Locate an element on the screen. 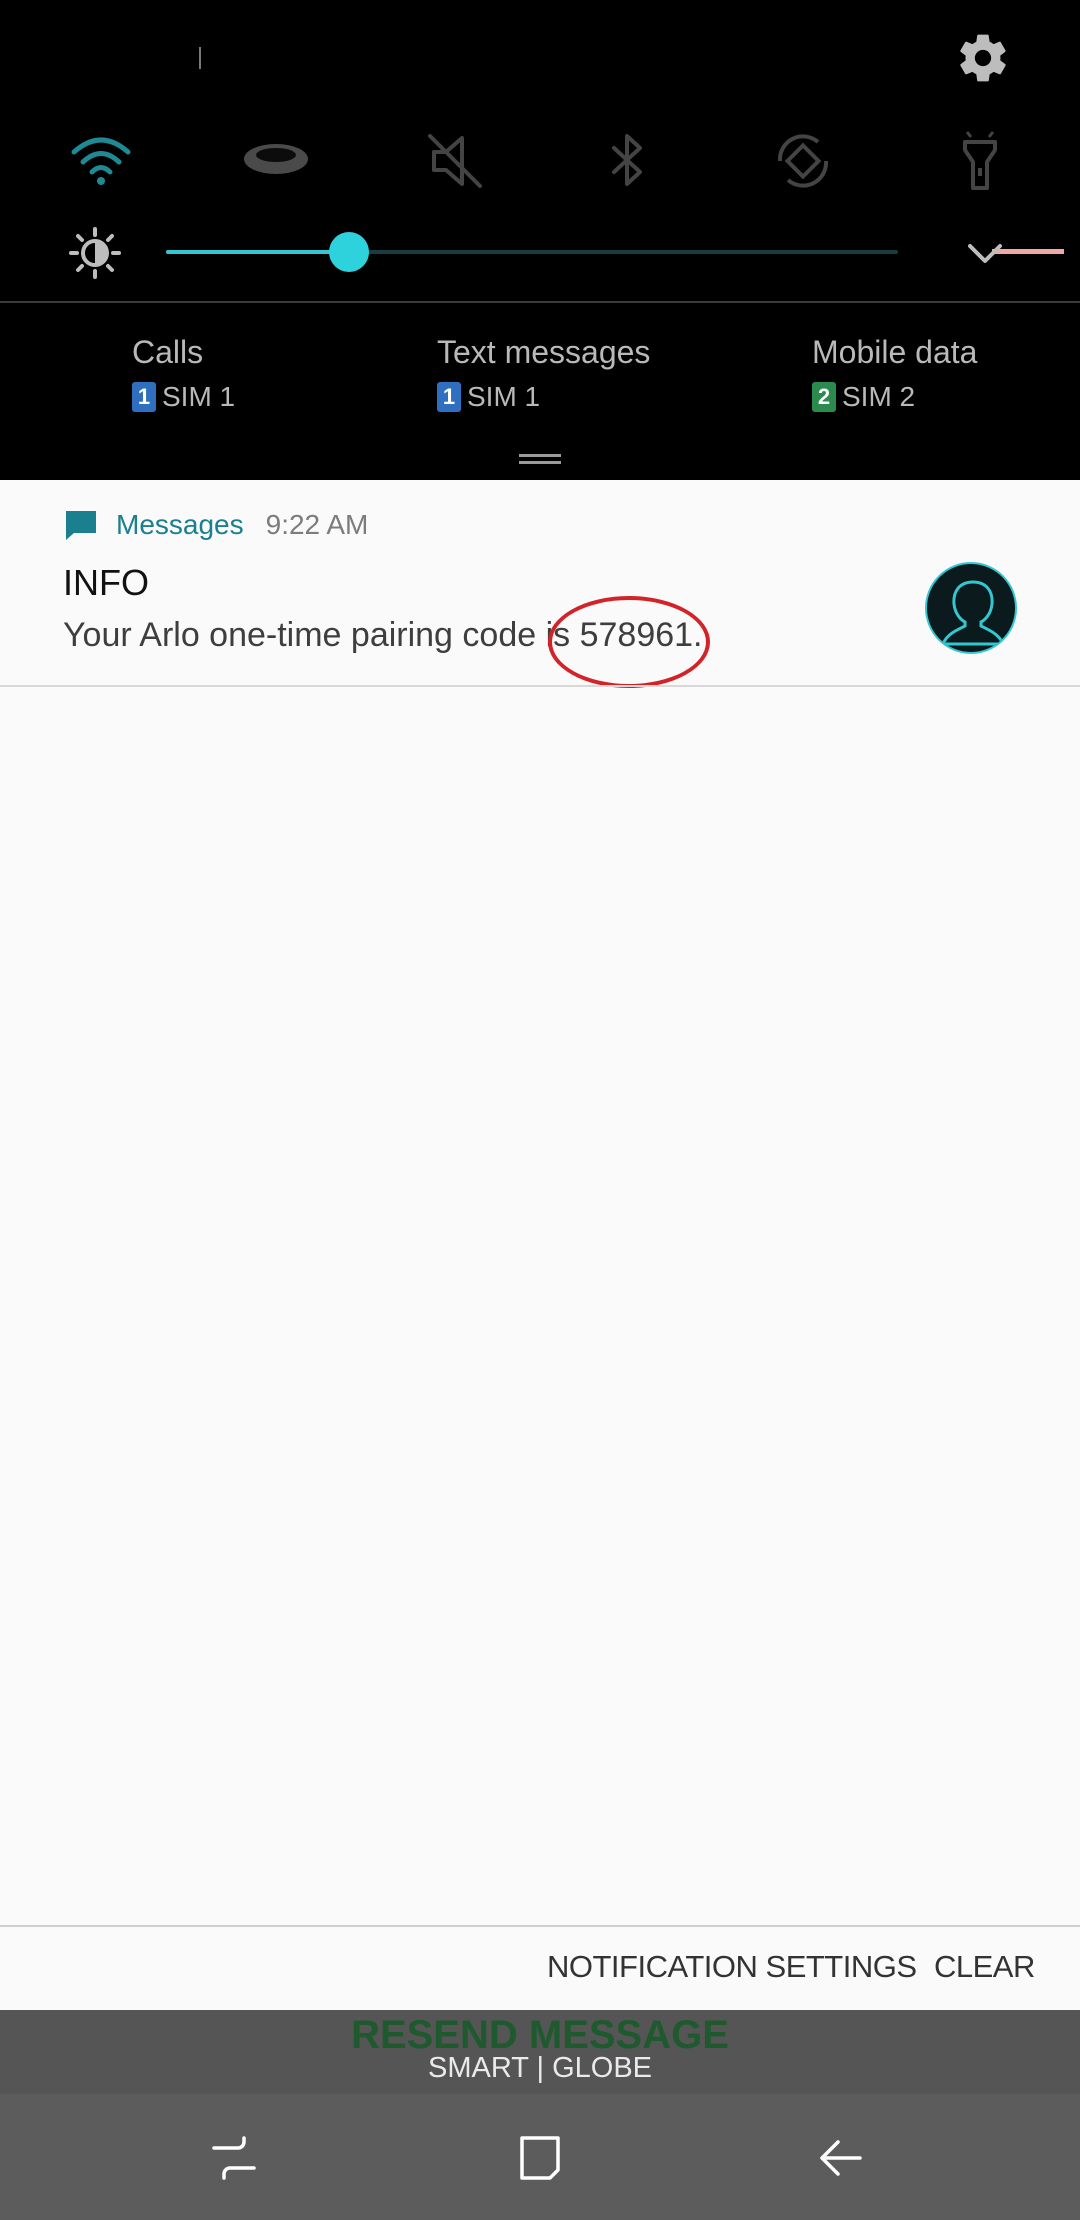 The height and width of the screenshot is (2220, 1080). hotspot-icon is located at coordinates (276, 161).